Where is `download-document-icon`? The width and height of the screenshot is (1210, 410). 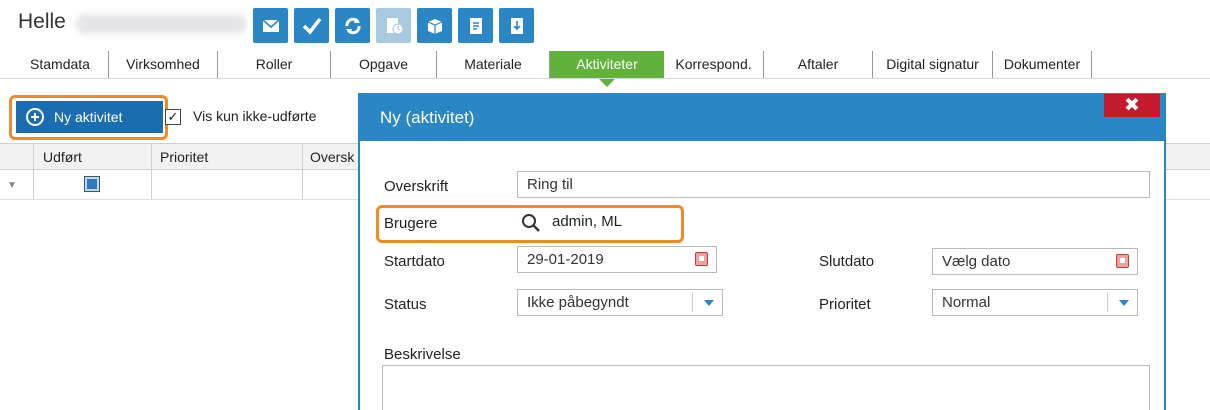
download-document-icon is located at coordinates (516, 25).